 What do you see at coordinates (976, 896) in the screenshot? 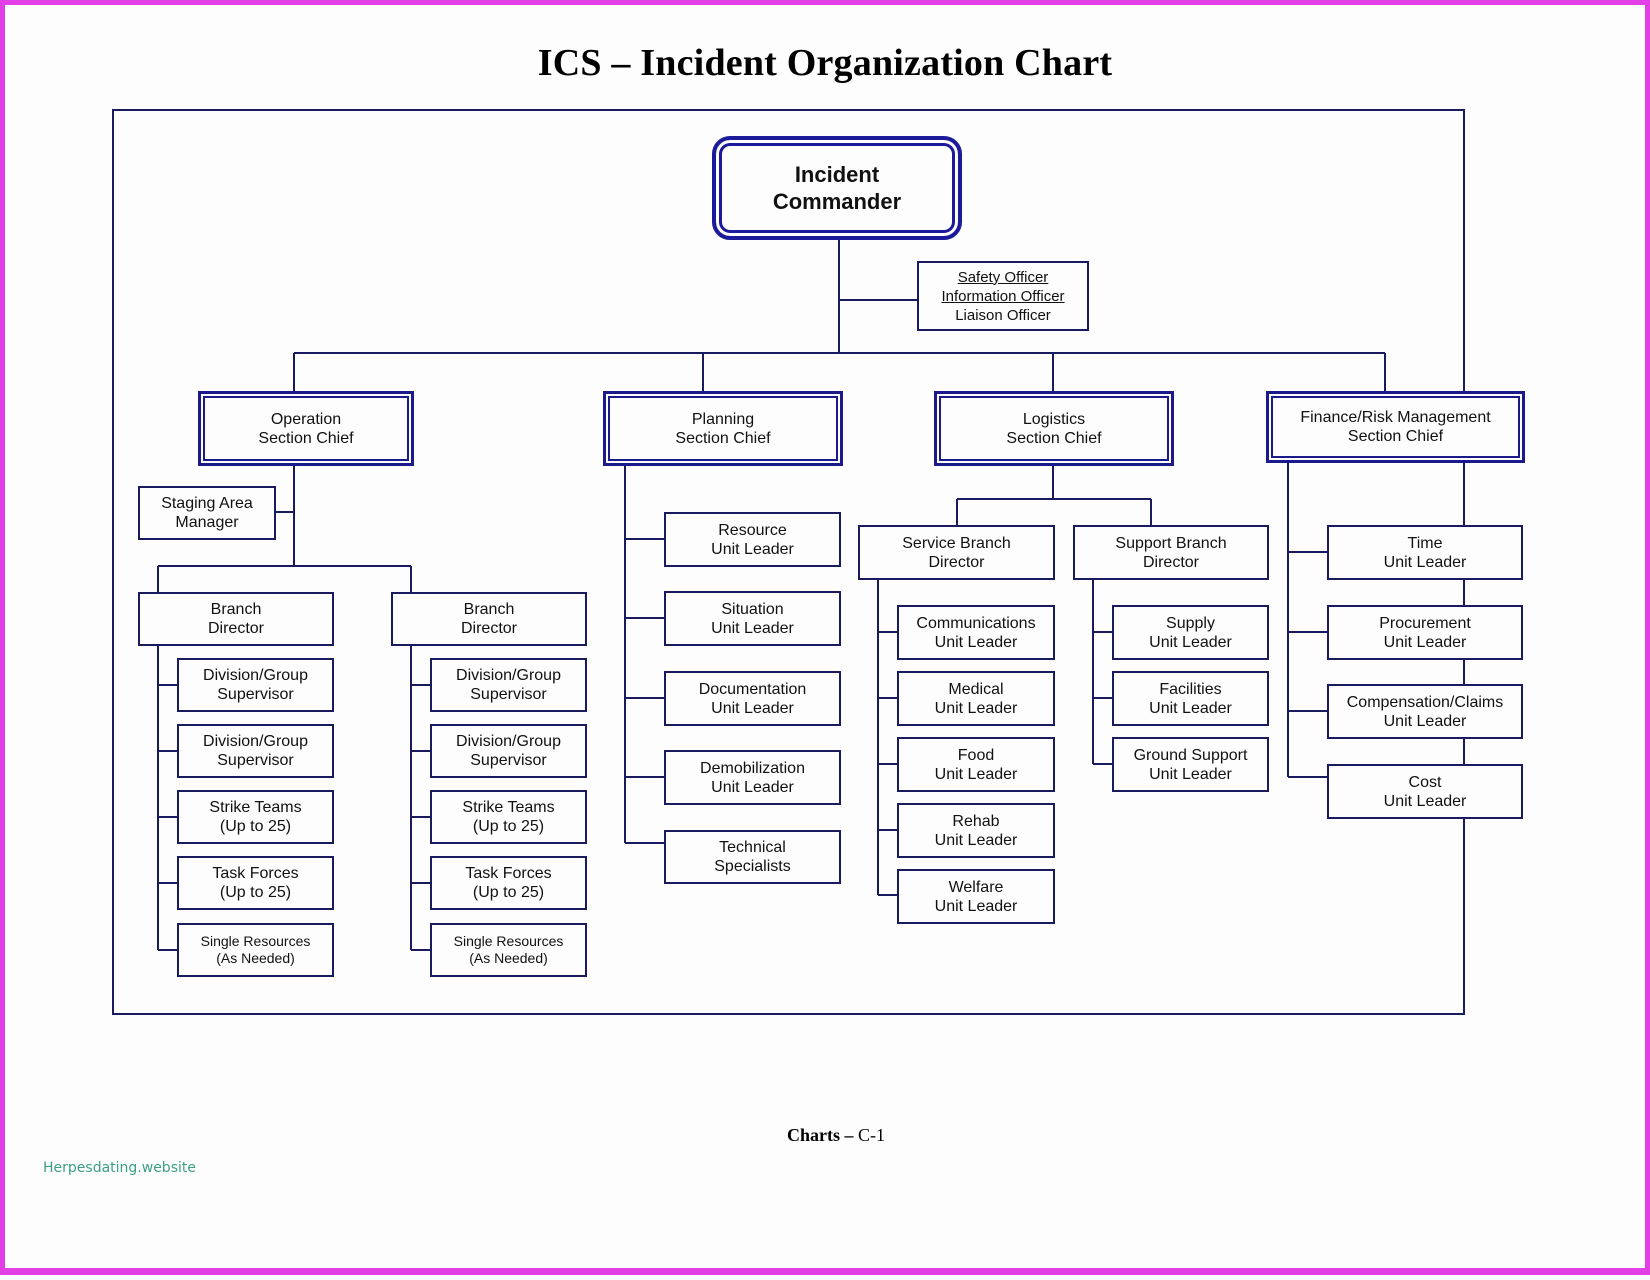
I see `welfare-unit-leader-box: Welfare Unit Leader` at bounding box center [976, 896].